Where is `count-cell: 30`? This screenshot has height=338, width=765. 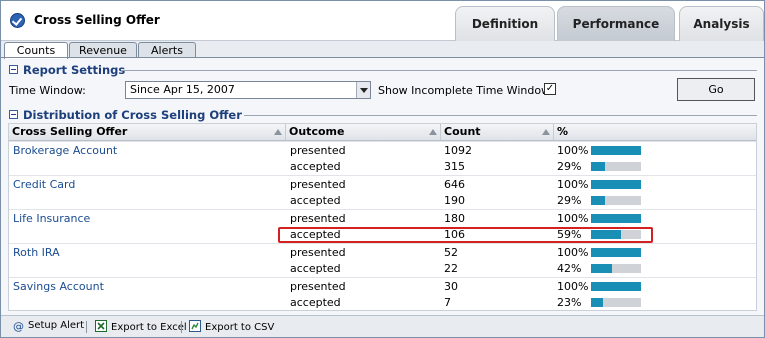
count-cell: 30 is located at coordinates (451, 286).